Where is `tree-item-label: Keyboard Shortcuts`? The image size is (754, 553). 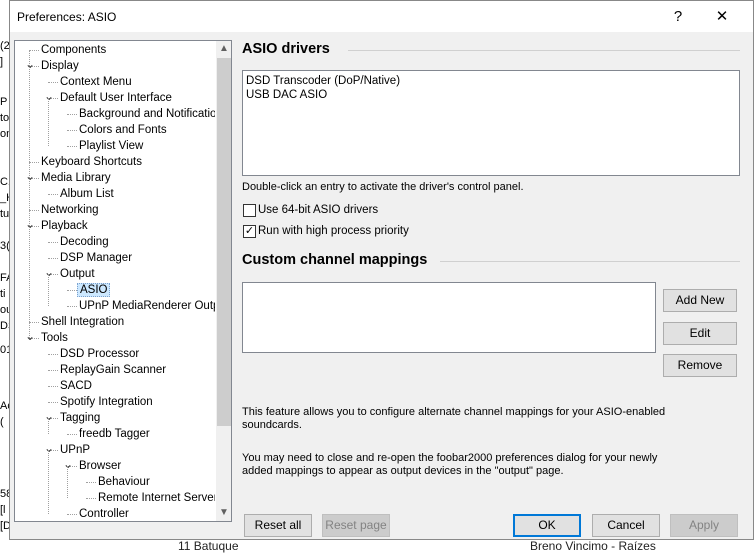 tree-item-label: Keyboard Shortcuts is located at coordinates (92, 162).